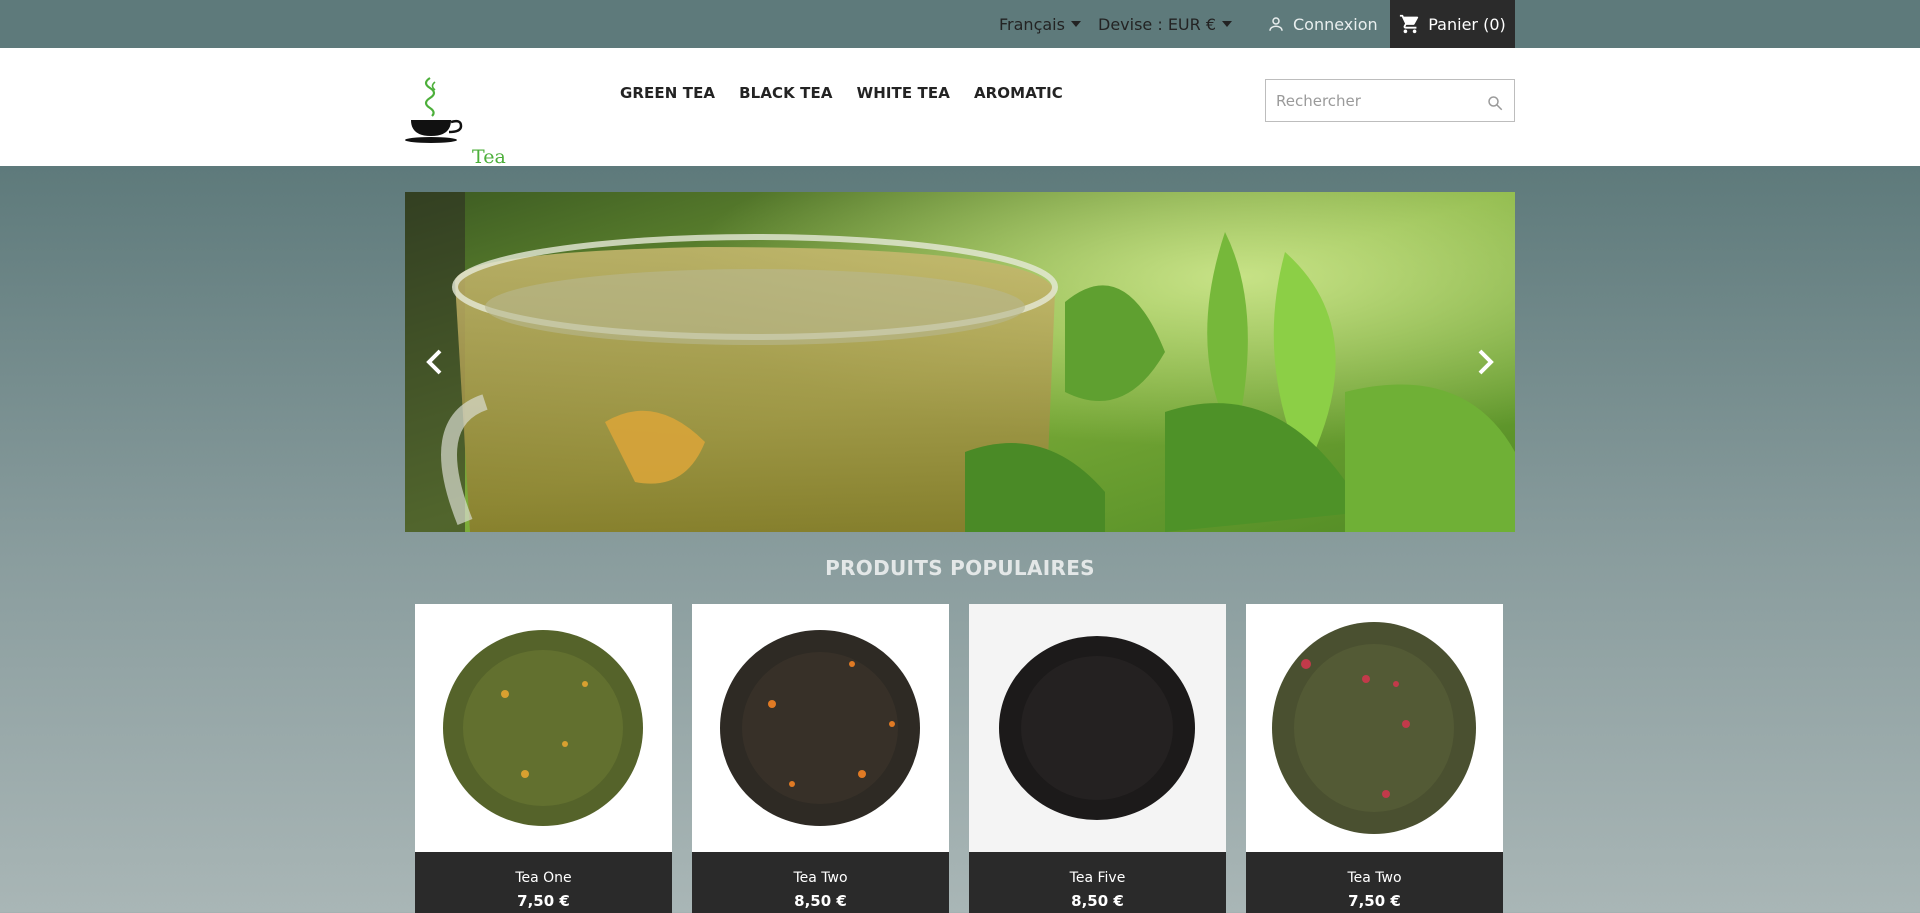 This screenshot has width=1920, height=913. I want to click on product-card: Tea Two 7,50 €, so click(1374, 758).